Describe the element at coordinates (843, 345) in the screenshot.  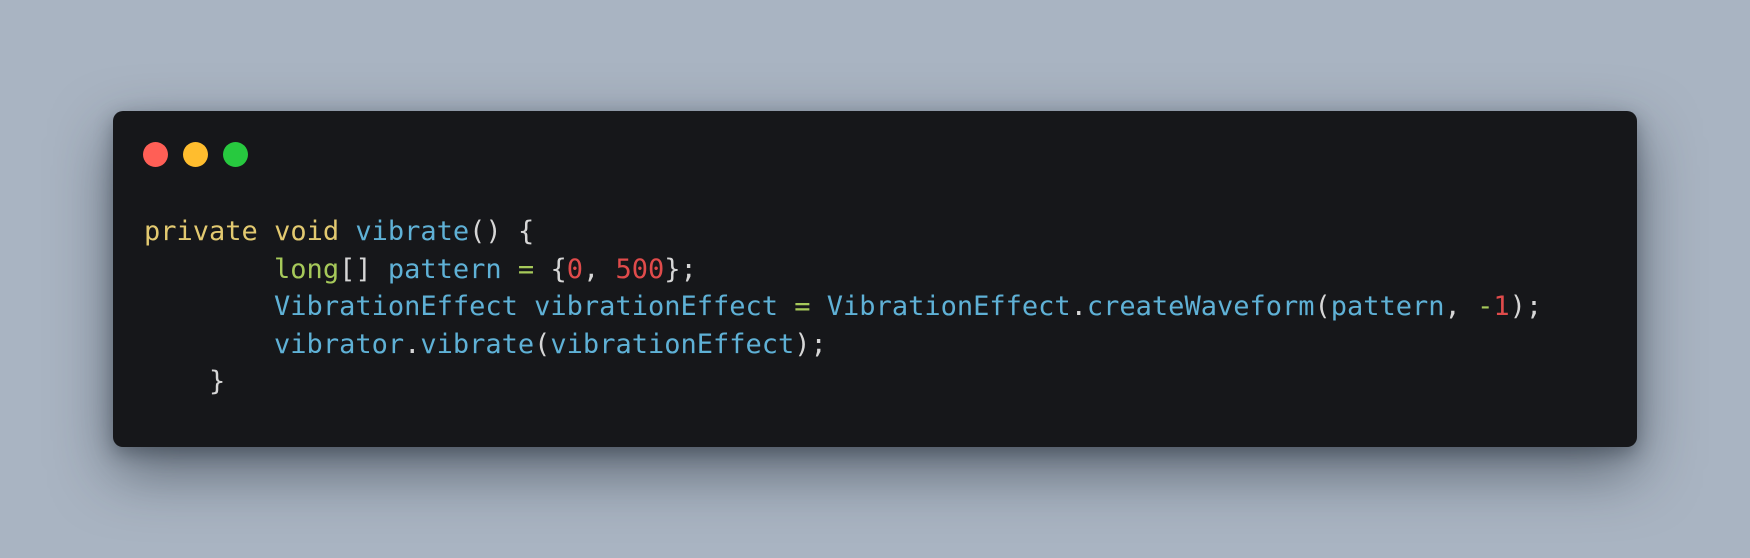
I see `code-line-4: vibrator.vibrate(vibrationEffect);` at that location.